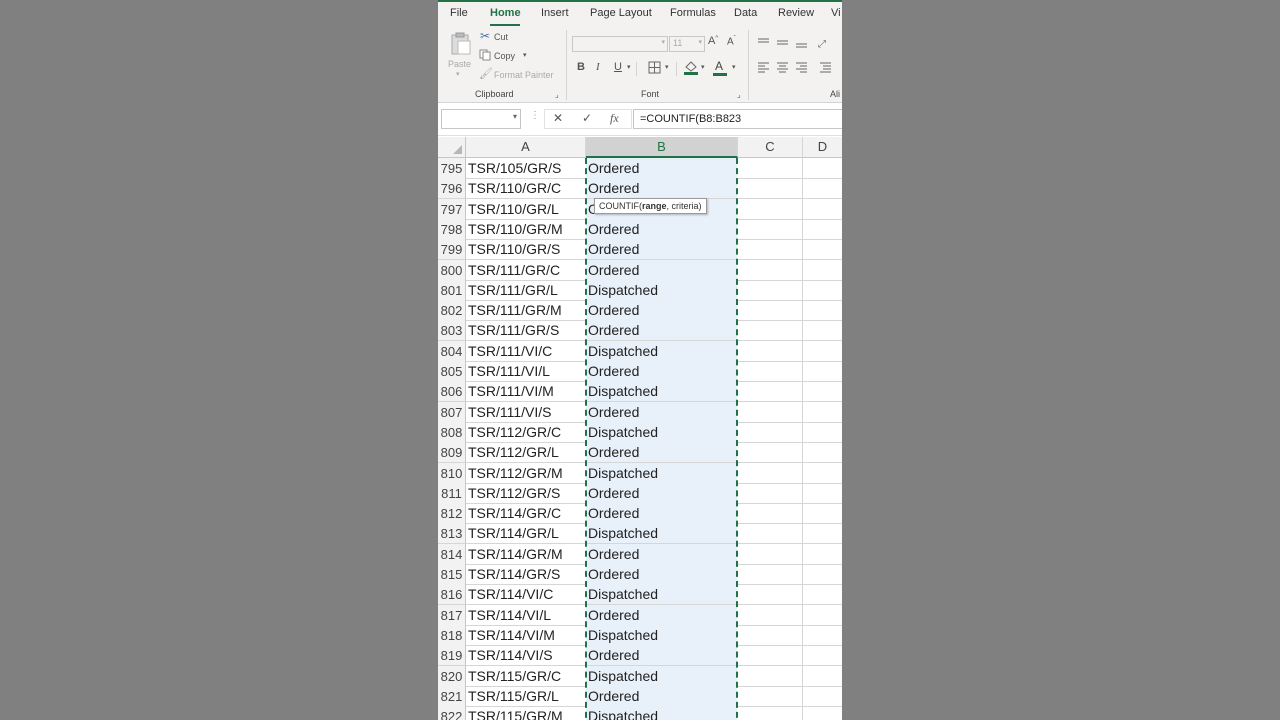 The image size is (1280, 720). Describe the element at coordinates (527, 656) in the screenshot. I see `cell-a: TSR/114/VI/S` at that location.